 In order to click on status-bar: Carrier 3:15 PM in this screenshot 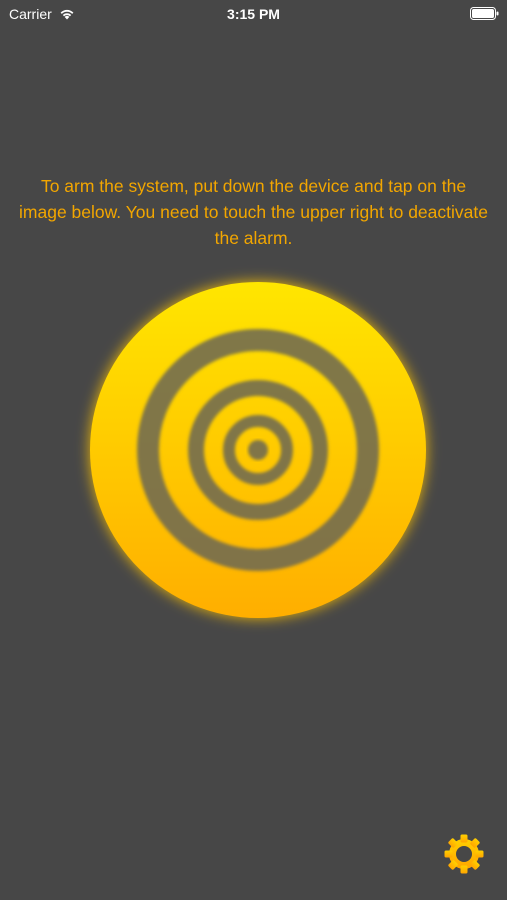, I will do `click(253, 14)`.